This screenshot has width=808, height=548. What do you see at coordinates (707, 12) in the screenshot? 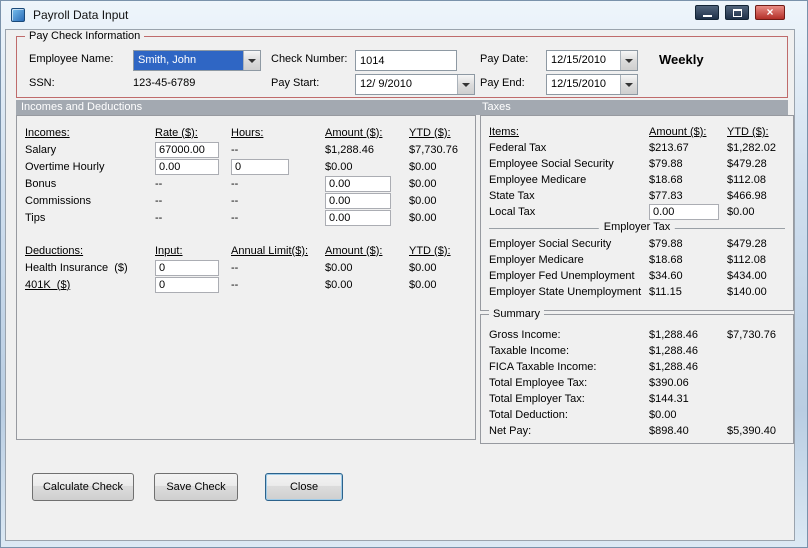
I see `minimize-button` at bounding box center [707, 12].